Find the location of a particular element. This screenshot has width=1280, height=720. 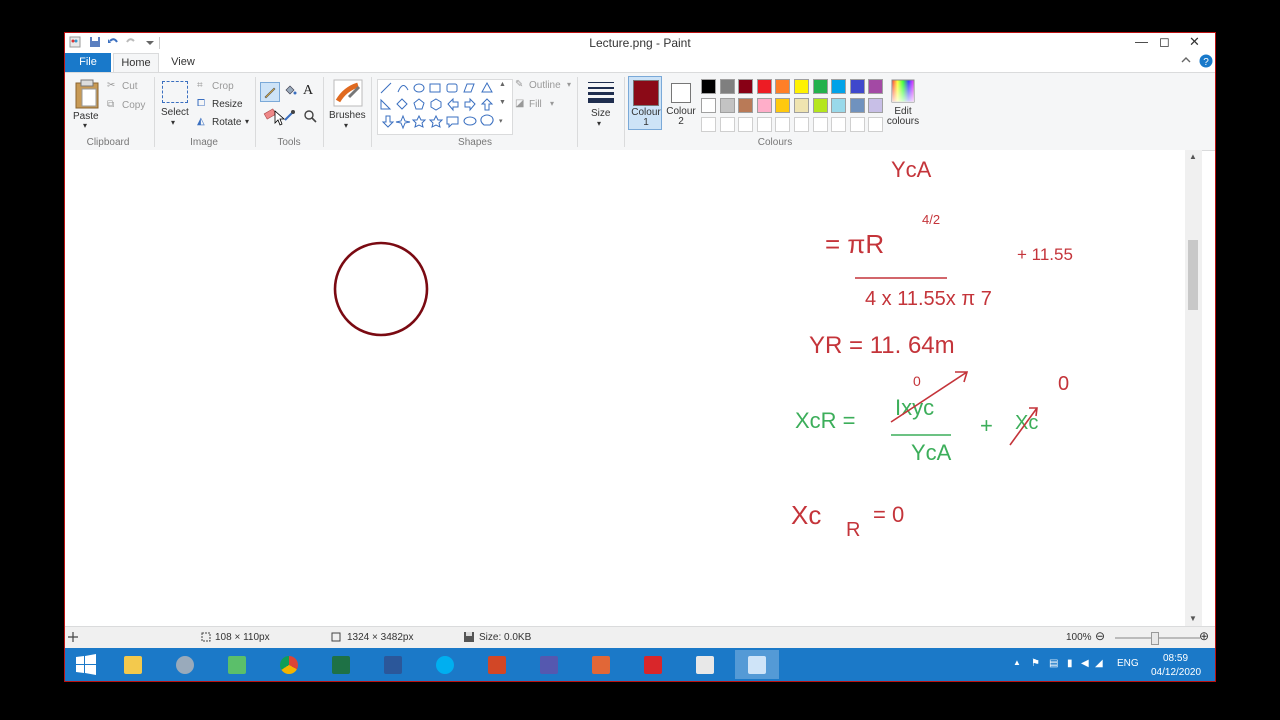

brushes-dropdown-icon: ▾ is located at coordinates (346, 125).